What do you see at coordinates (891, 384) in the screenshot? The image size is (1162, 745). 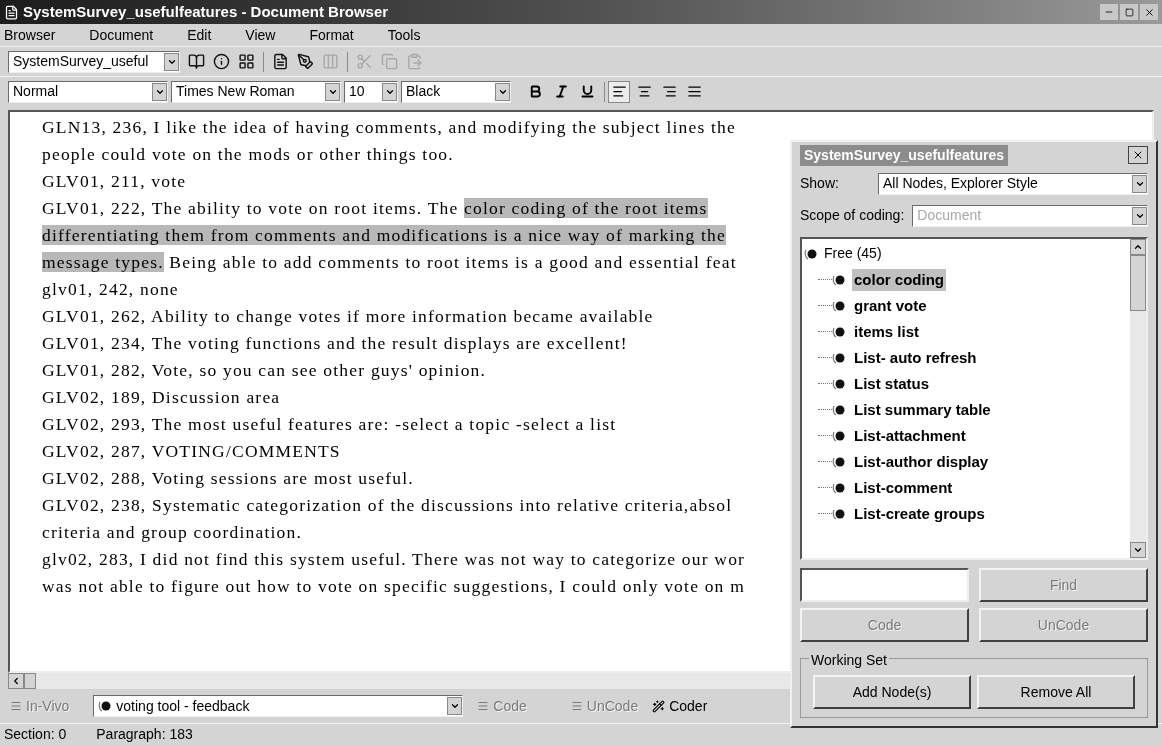 I see `tree-item: List status` at bounding box center [891, 384].